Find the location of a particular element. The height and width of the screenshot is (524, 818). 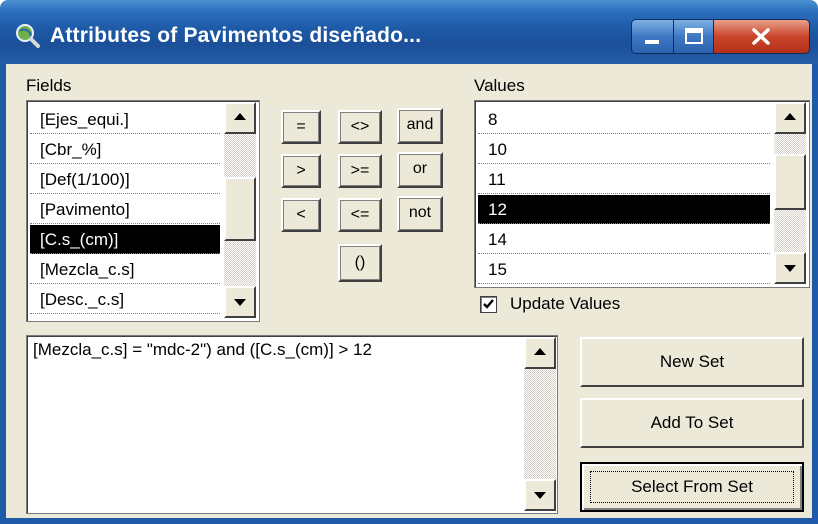

not-button: not is located at coordinates (420, 214).